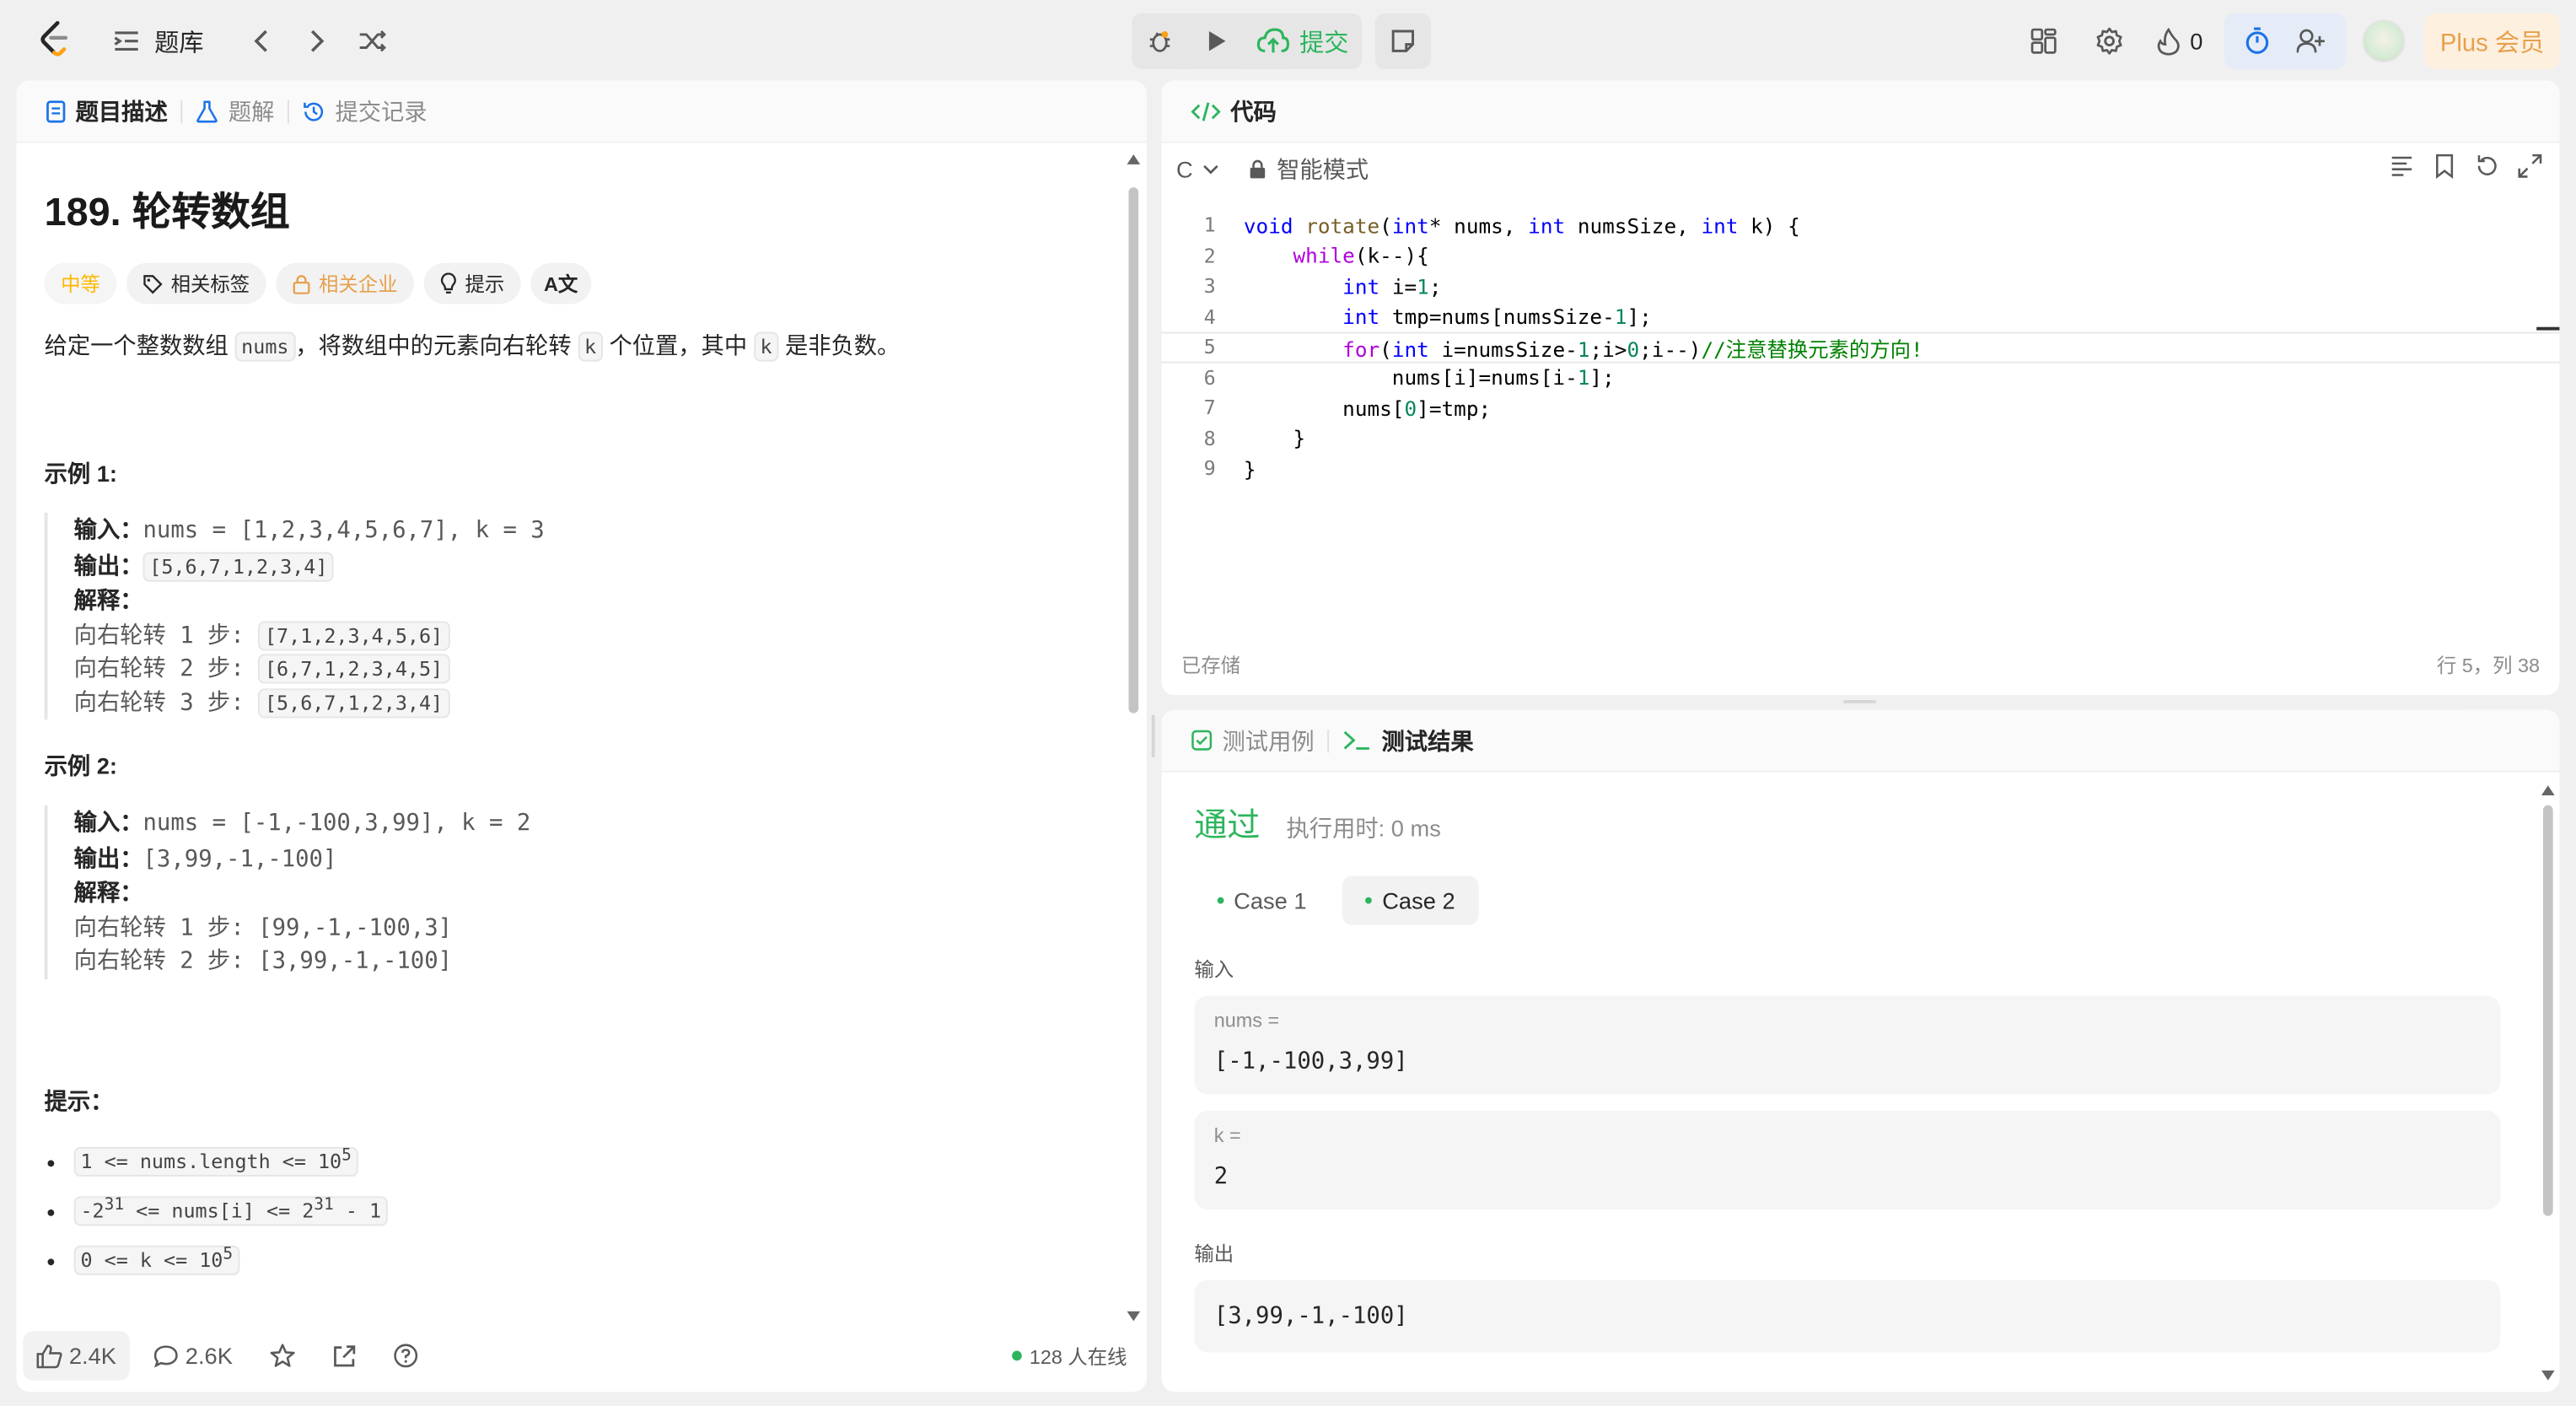  Describe the element at coordinates (240, 858) in the screenshot. I see `example-output: [3,99,-1,-100]` at that location.